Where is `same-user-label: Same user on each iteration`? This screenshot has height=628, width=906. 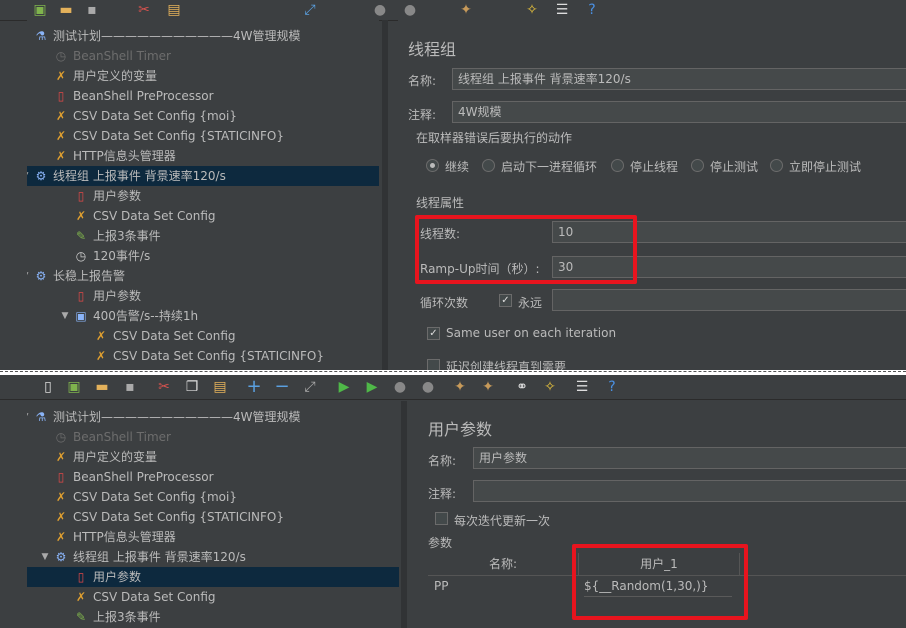
same-user-label: Same user on each iteration is located at coordinates (531, 333).